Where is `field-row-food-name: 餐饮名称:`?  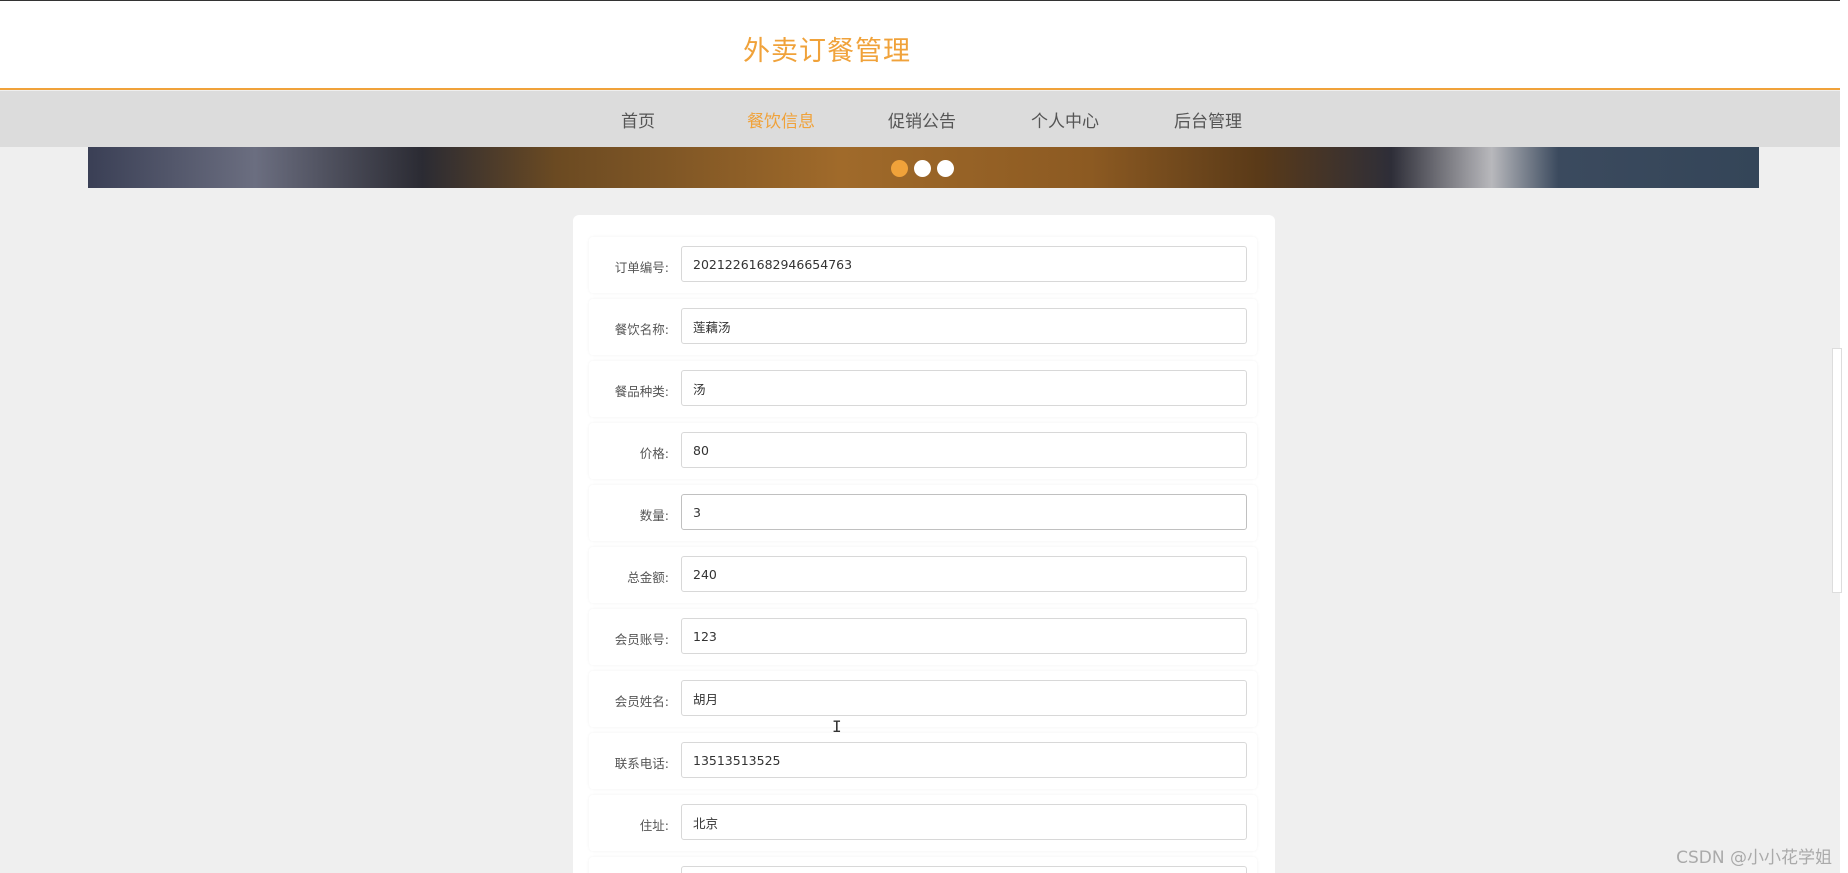
field-row-food-name: 餐饮名称: is located at coordinates (923, 327).